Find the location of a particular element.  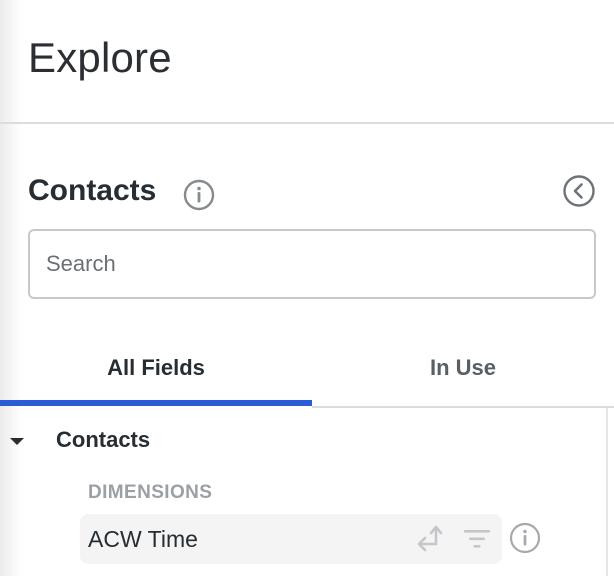

info-icon is located at coordinates (199, 195).